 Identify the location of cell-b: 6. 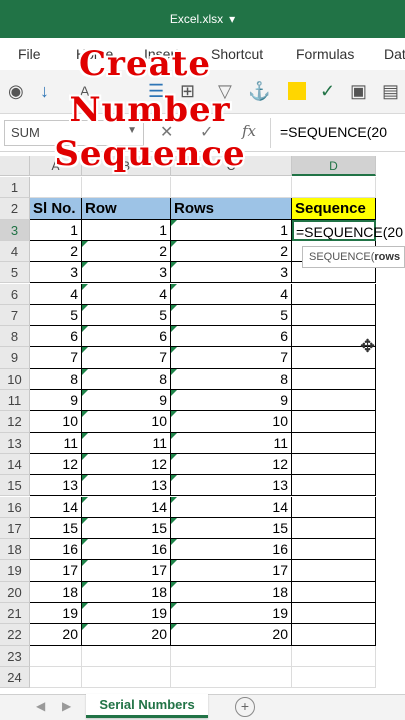
(126, 337).